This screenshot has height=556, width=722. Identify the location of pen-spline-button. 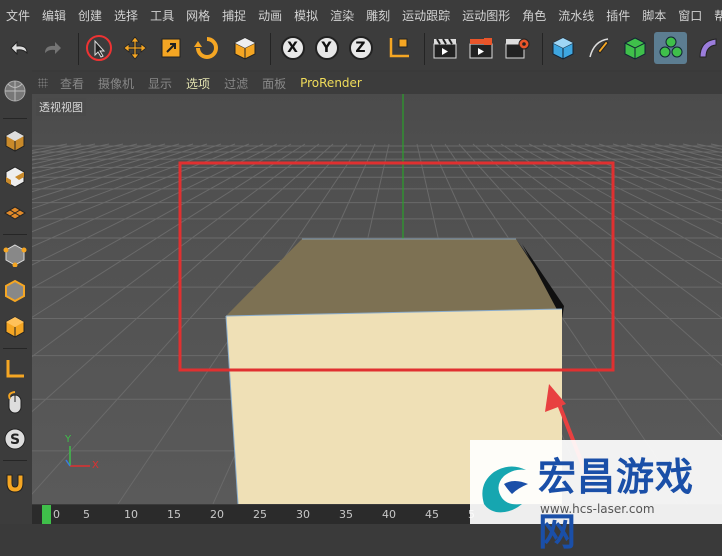
(598, 48).